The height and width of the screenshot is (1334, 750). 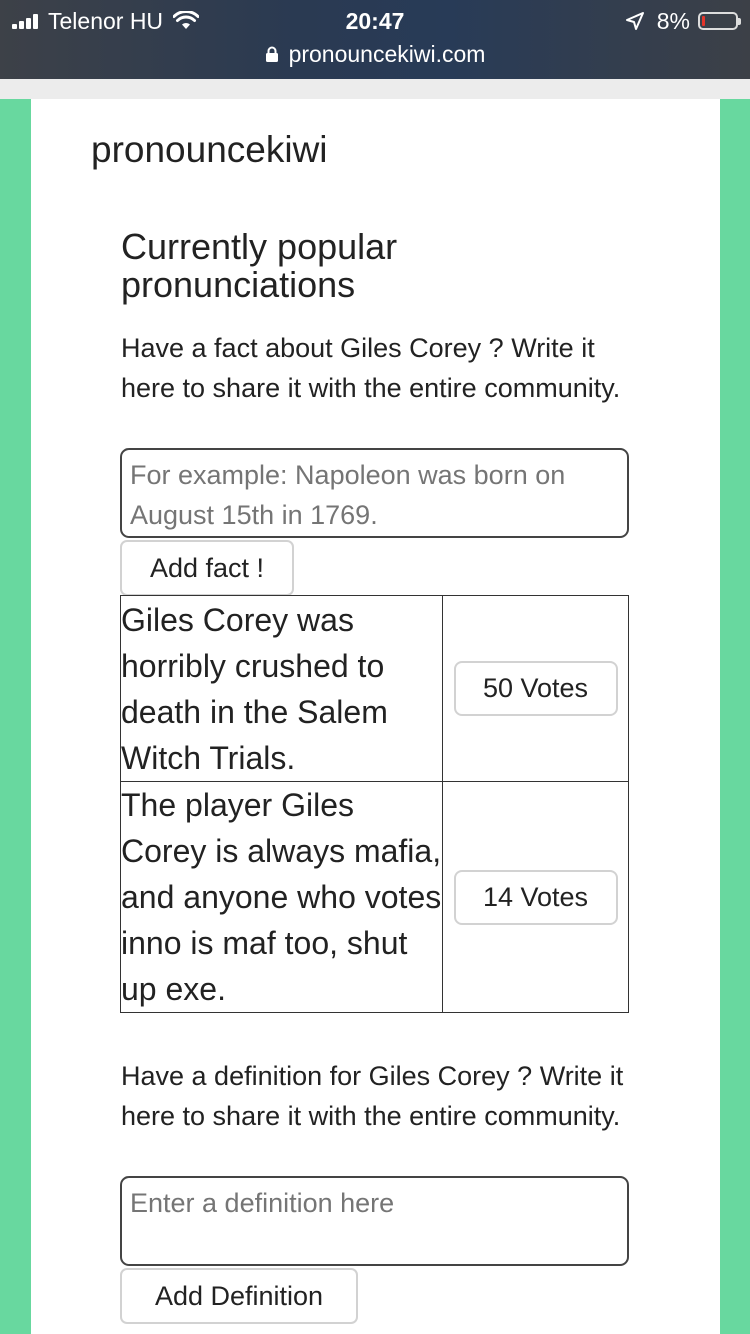 I want to click on location-arrow-icon, so click(x=634, y=21).